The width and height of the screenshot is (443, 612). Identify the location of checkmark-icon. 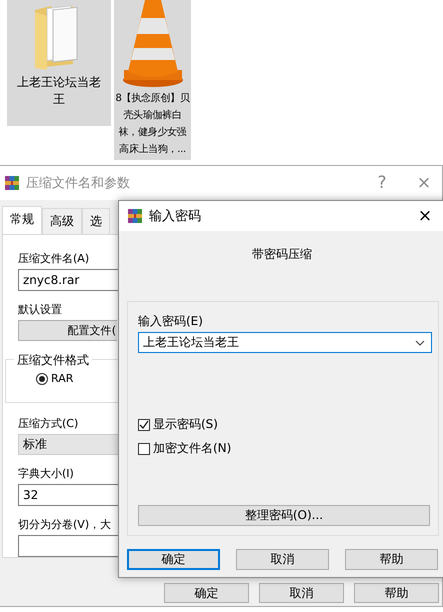
(144, 425).